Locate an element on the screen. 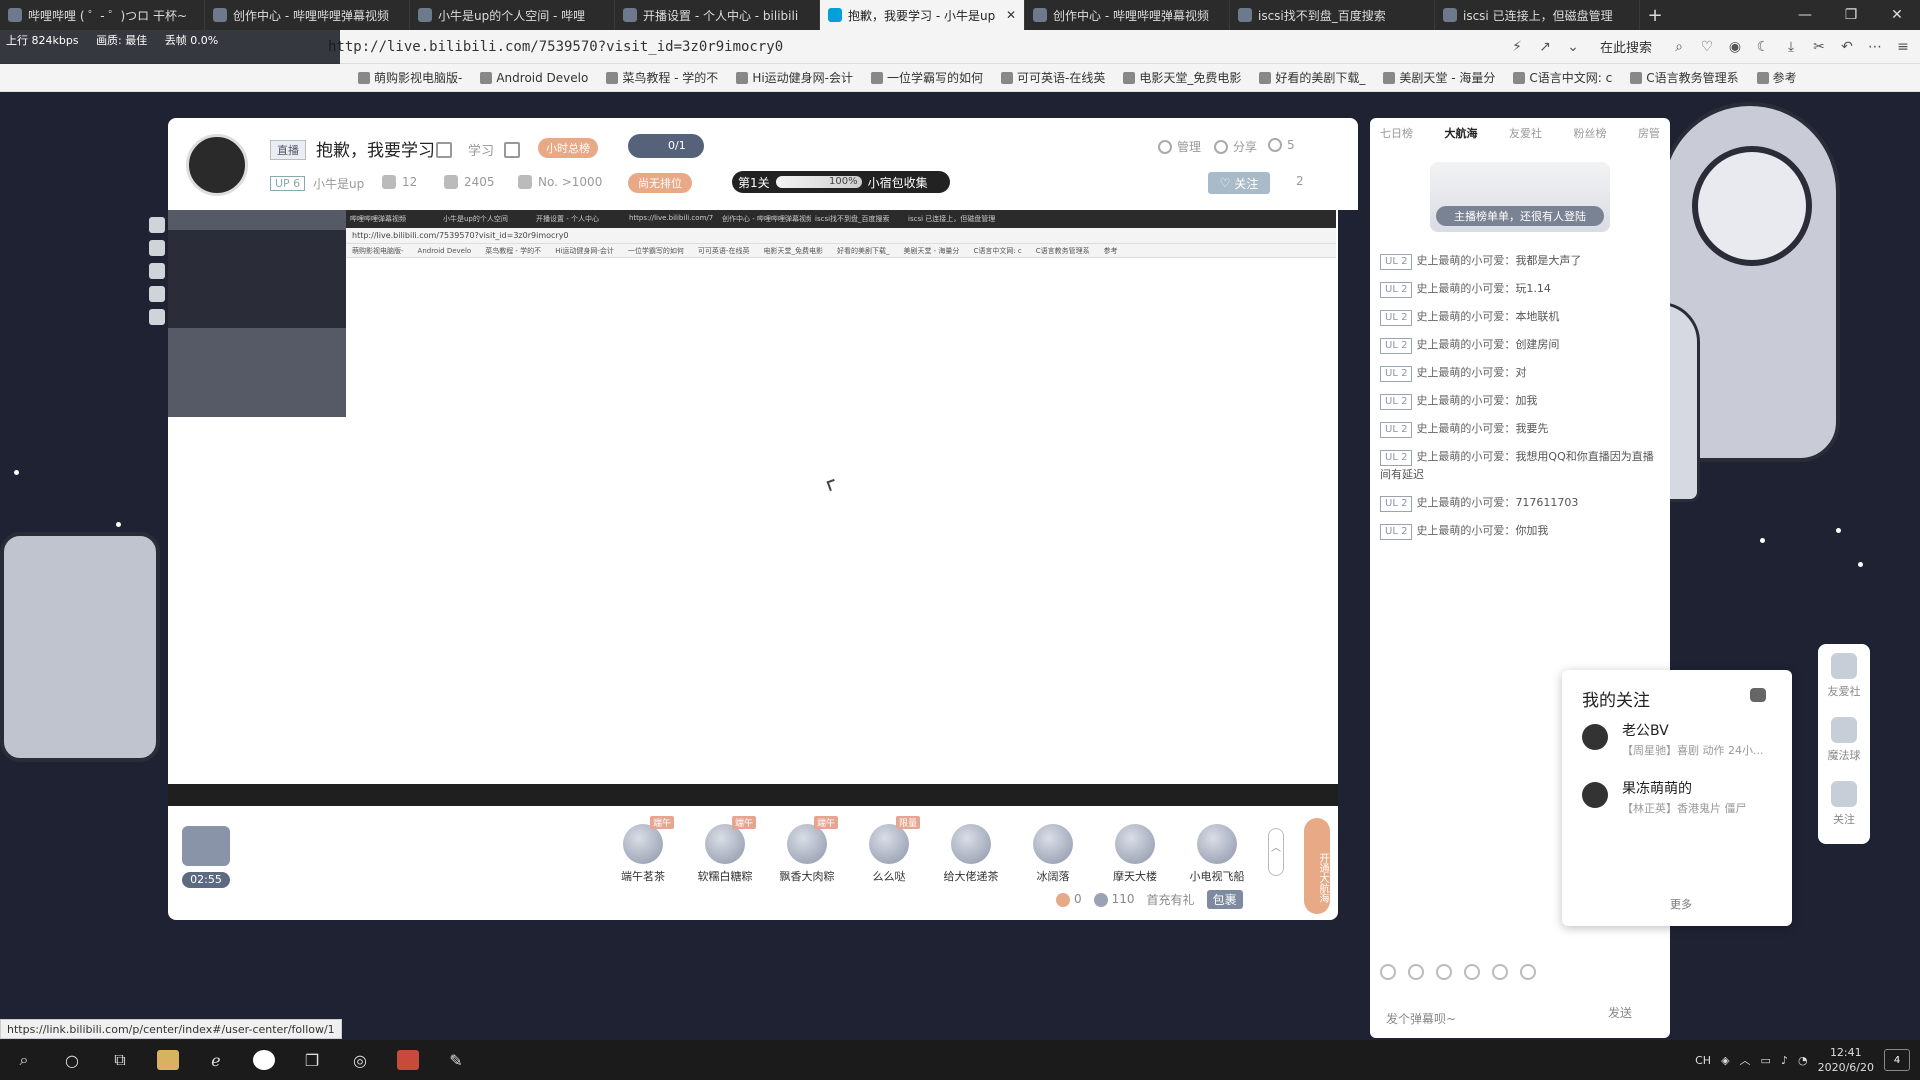 The width and height of the screenshot is (1920, 1080). manage-button: 管理 is located at coordinates (1179, 146).